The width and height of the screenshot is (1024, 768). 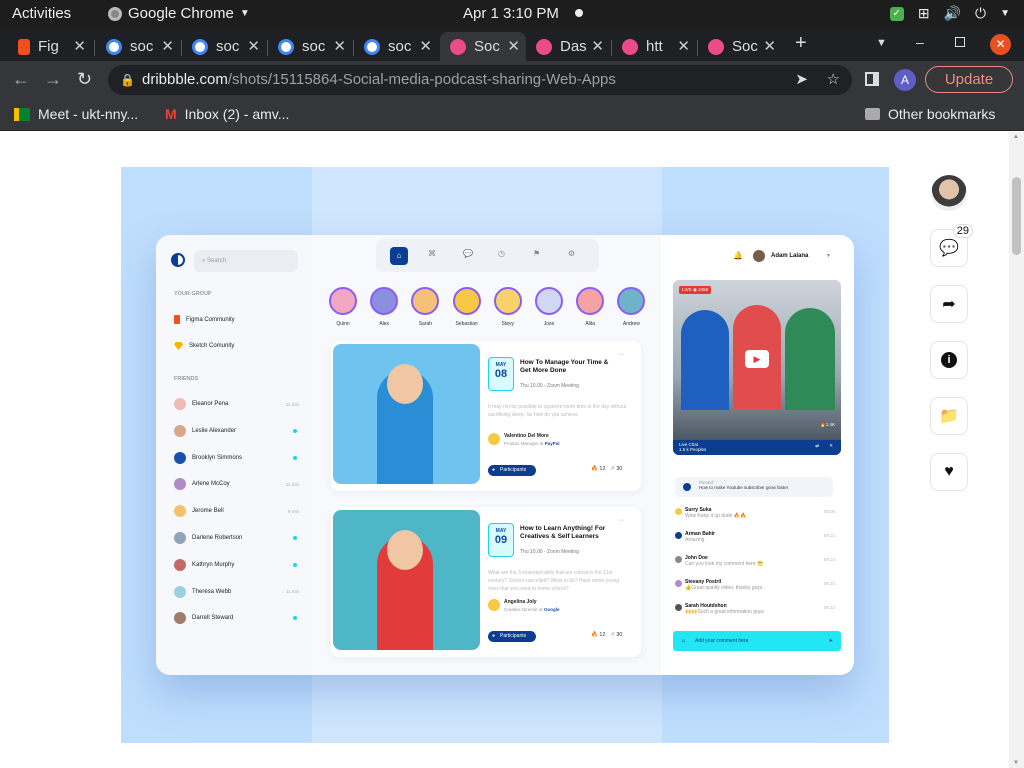 I want to click on scroll-thumb, so click(x=1016, y=216).